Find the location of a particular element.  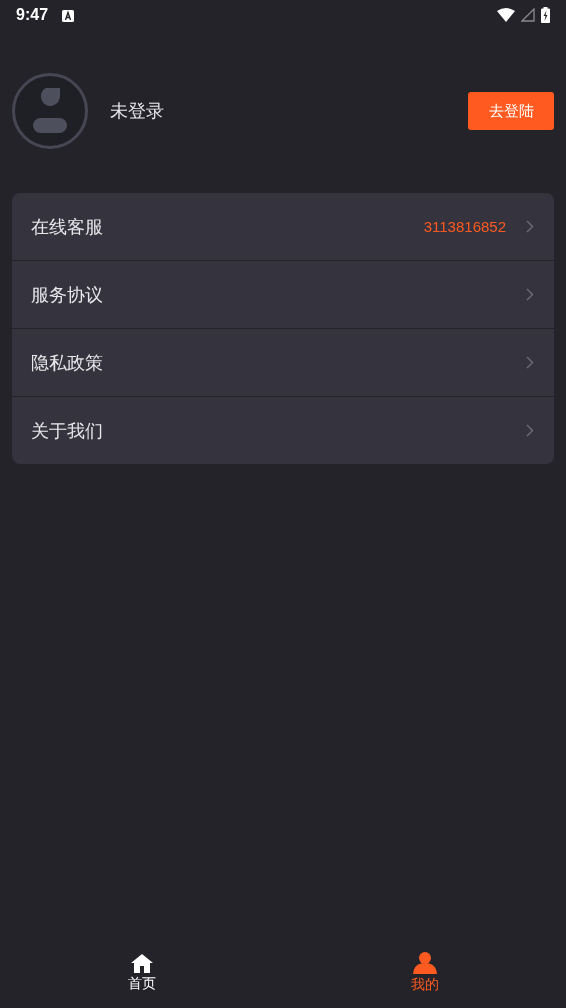

tab-item: 首页 is located at coordinates (141, 976).